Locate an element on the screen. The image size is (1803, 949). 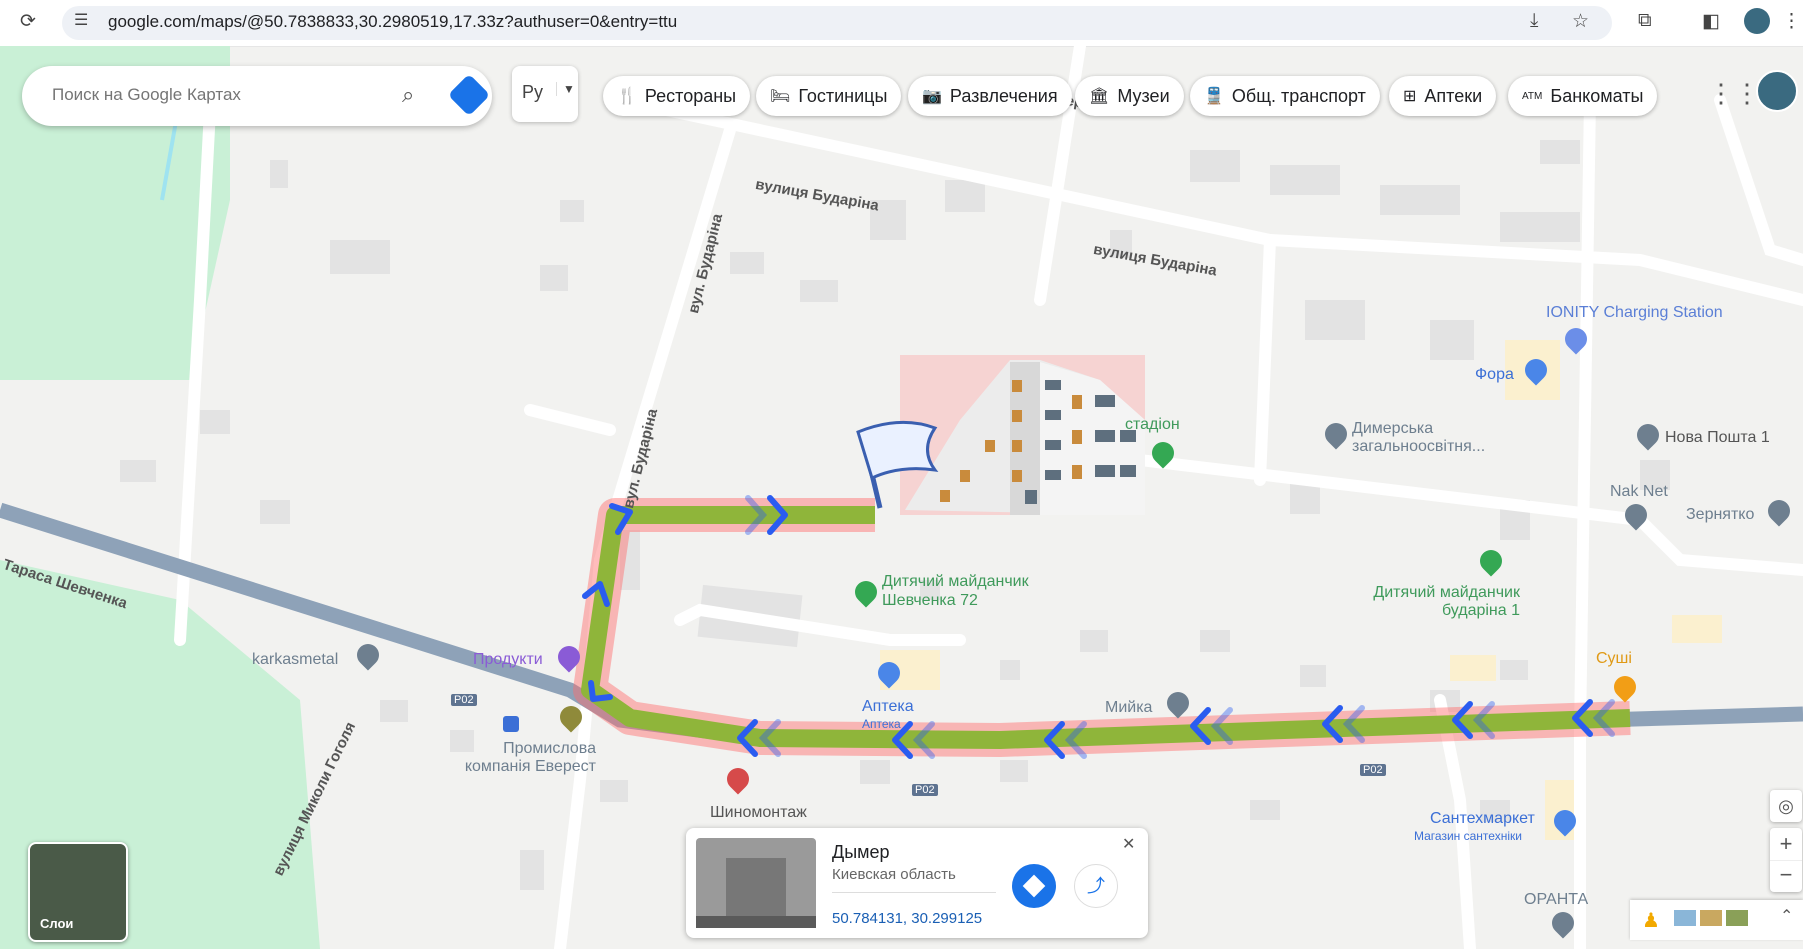
chip-museums: 🏛 Музеи is located at coordinates (1129, 96).